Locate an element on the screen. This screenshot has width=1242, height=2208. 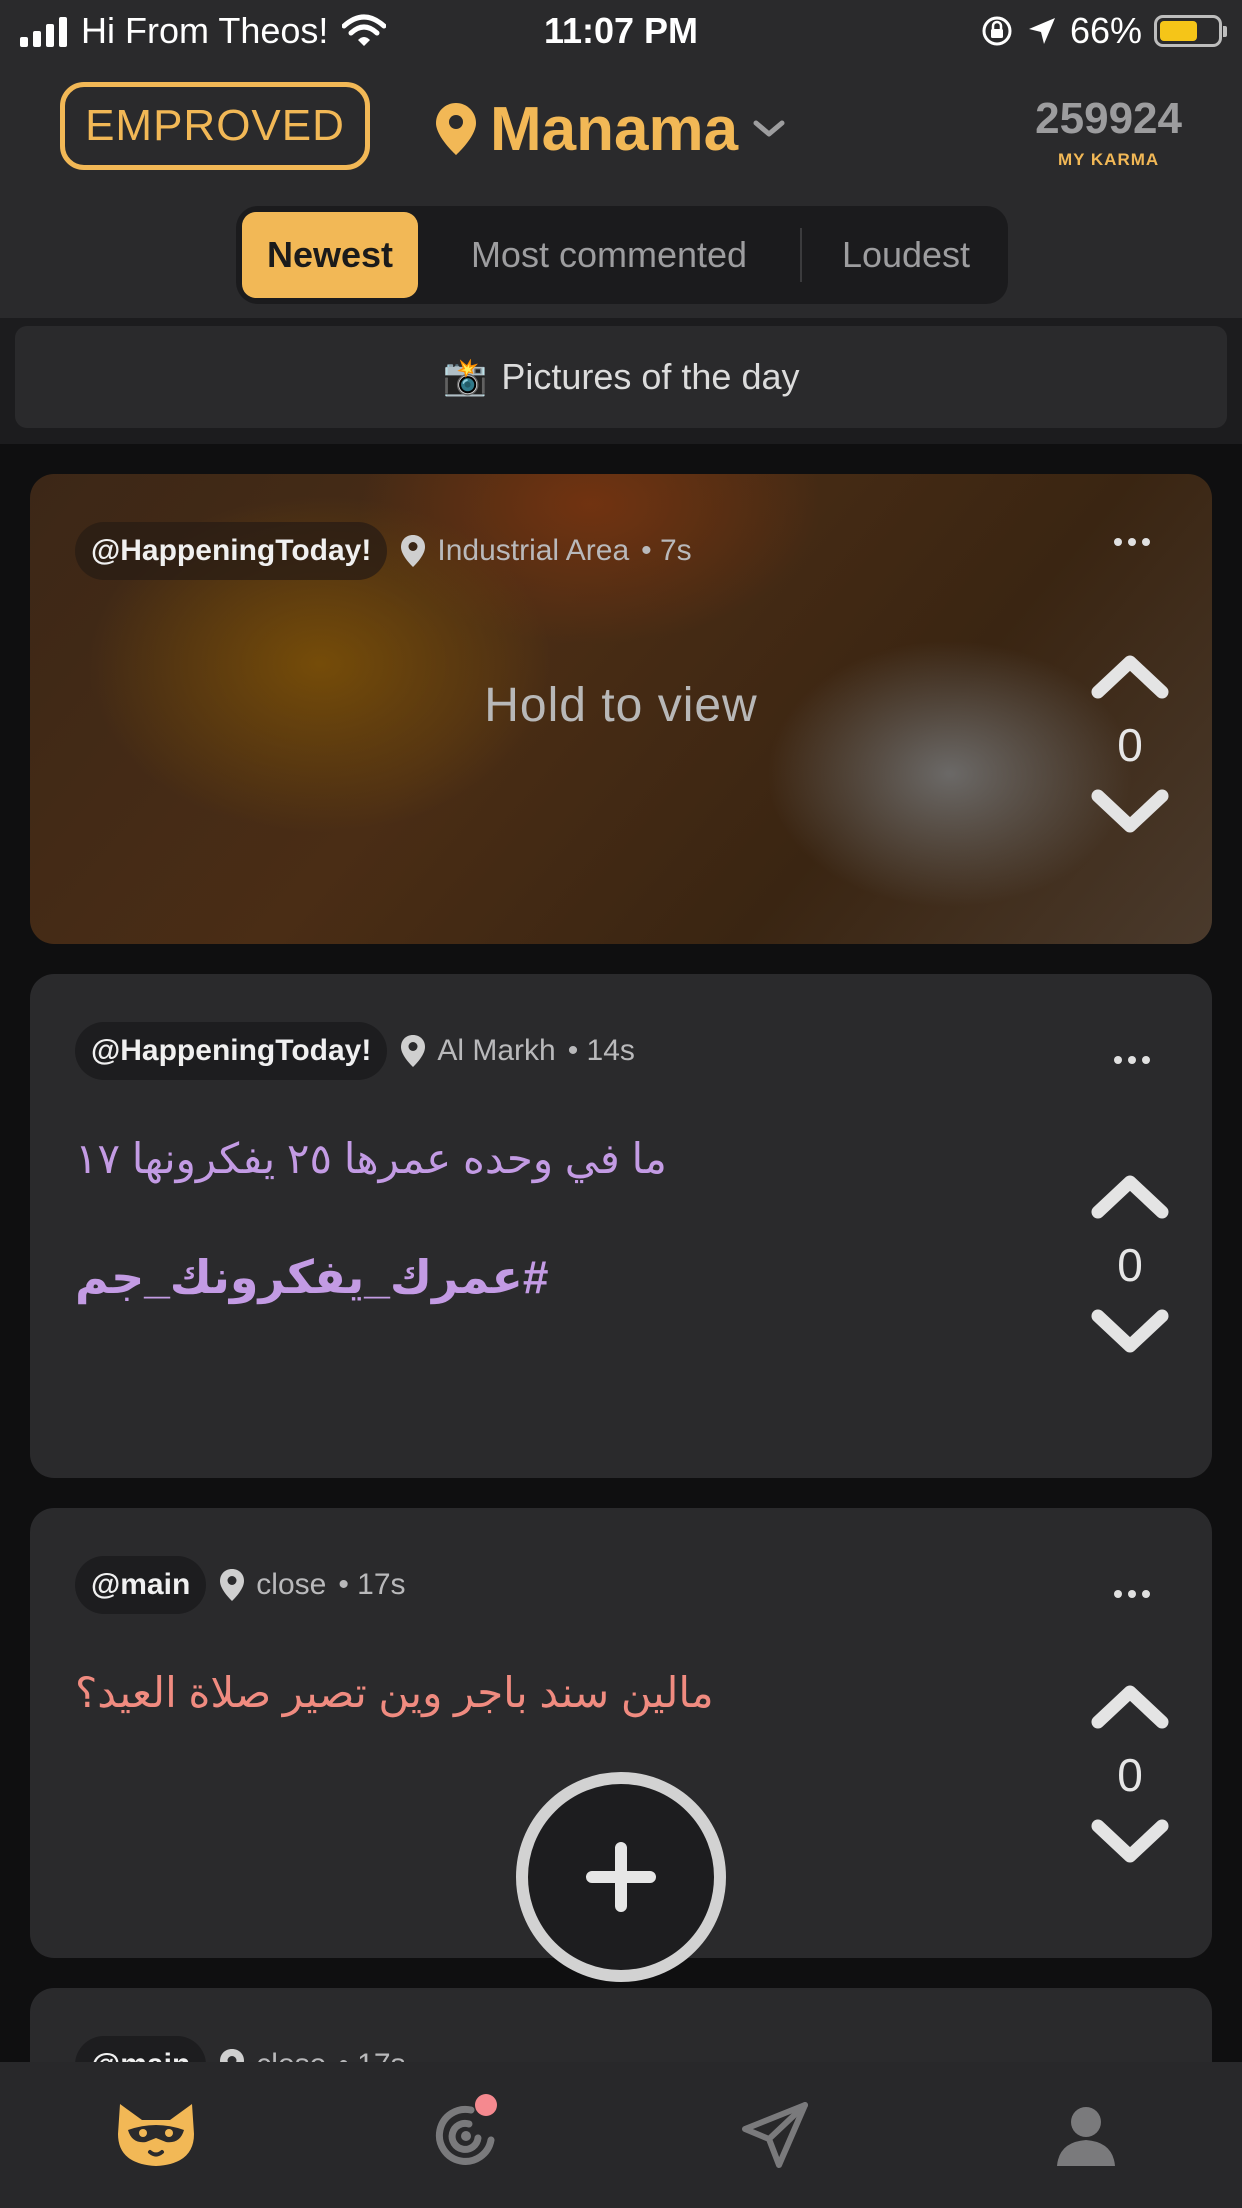
camera-flash-icon: 📸 is located at coordinates (465, 376).